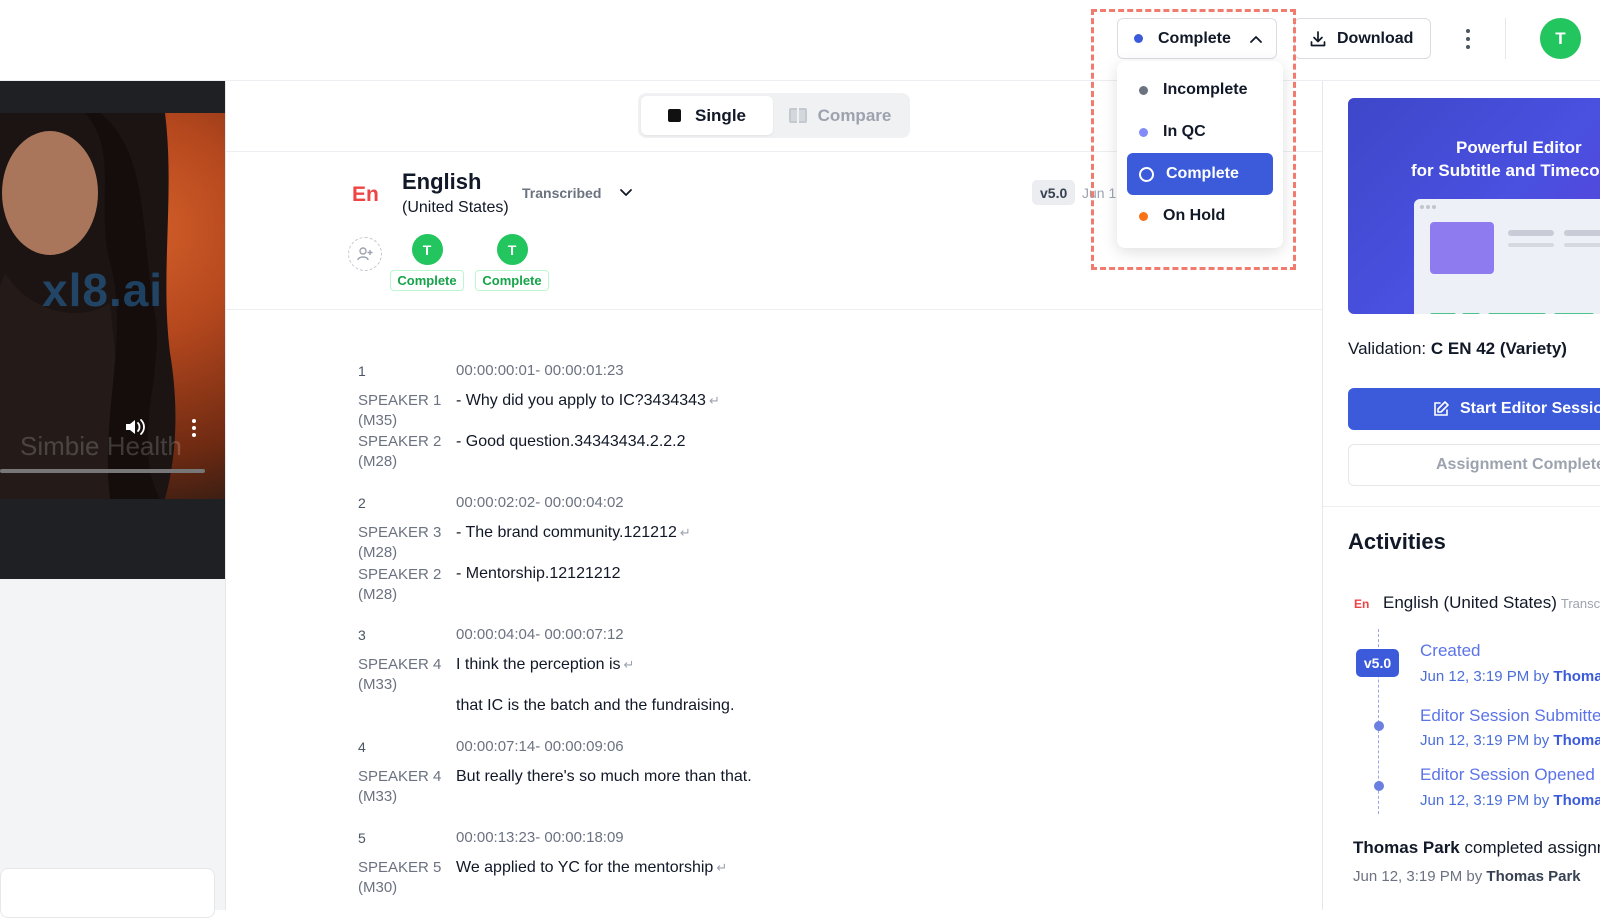  What do you see at coordinates (1441, 408) in the screenshot?
I see `edit-icon` at bounding box center [1441, 408].